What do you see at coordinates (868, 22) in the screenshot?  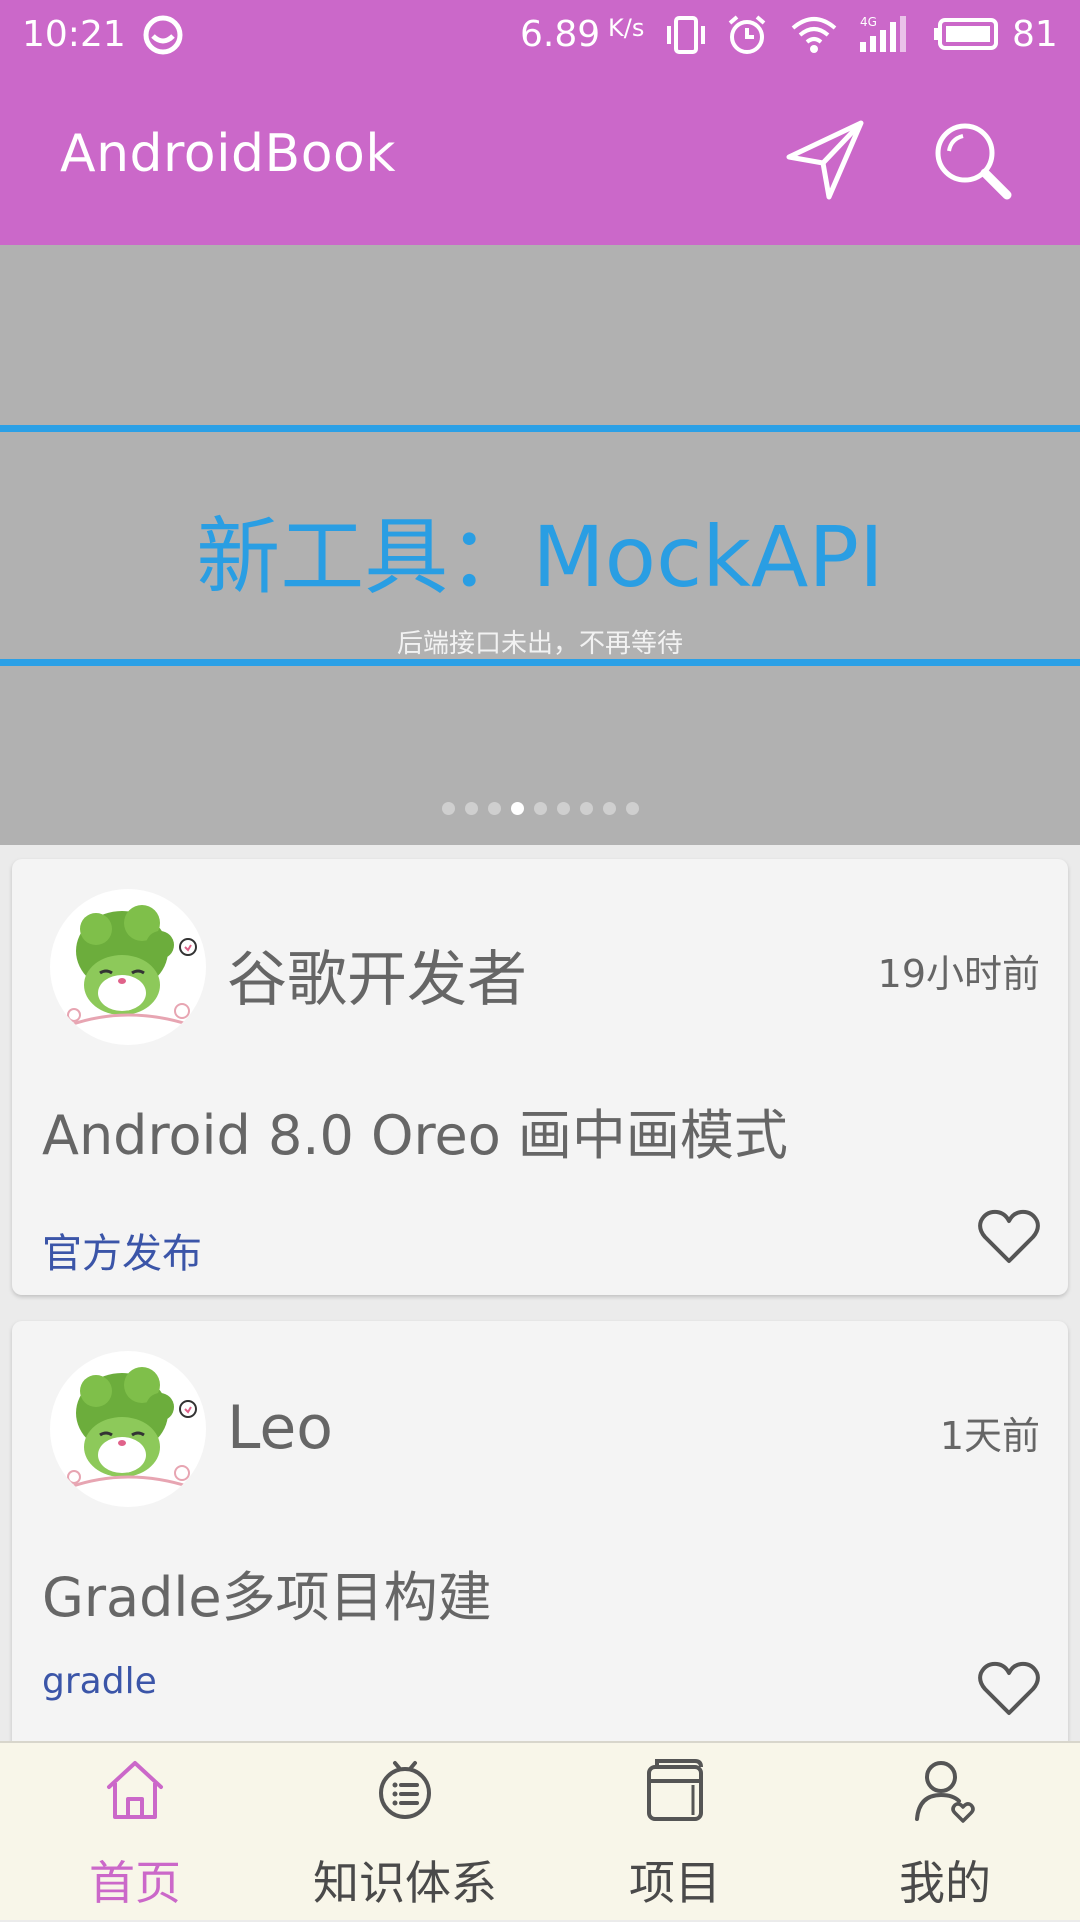 I see `svg-text: 4G` at bounding box center [868, 22].